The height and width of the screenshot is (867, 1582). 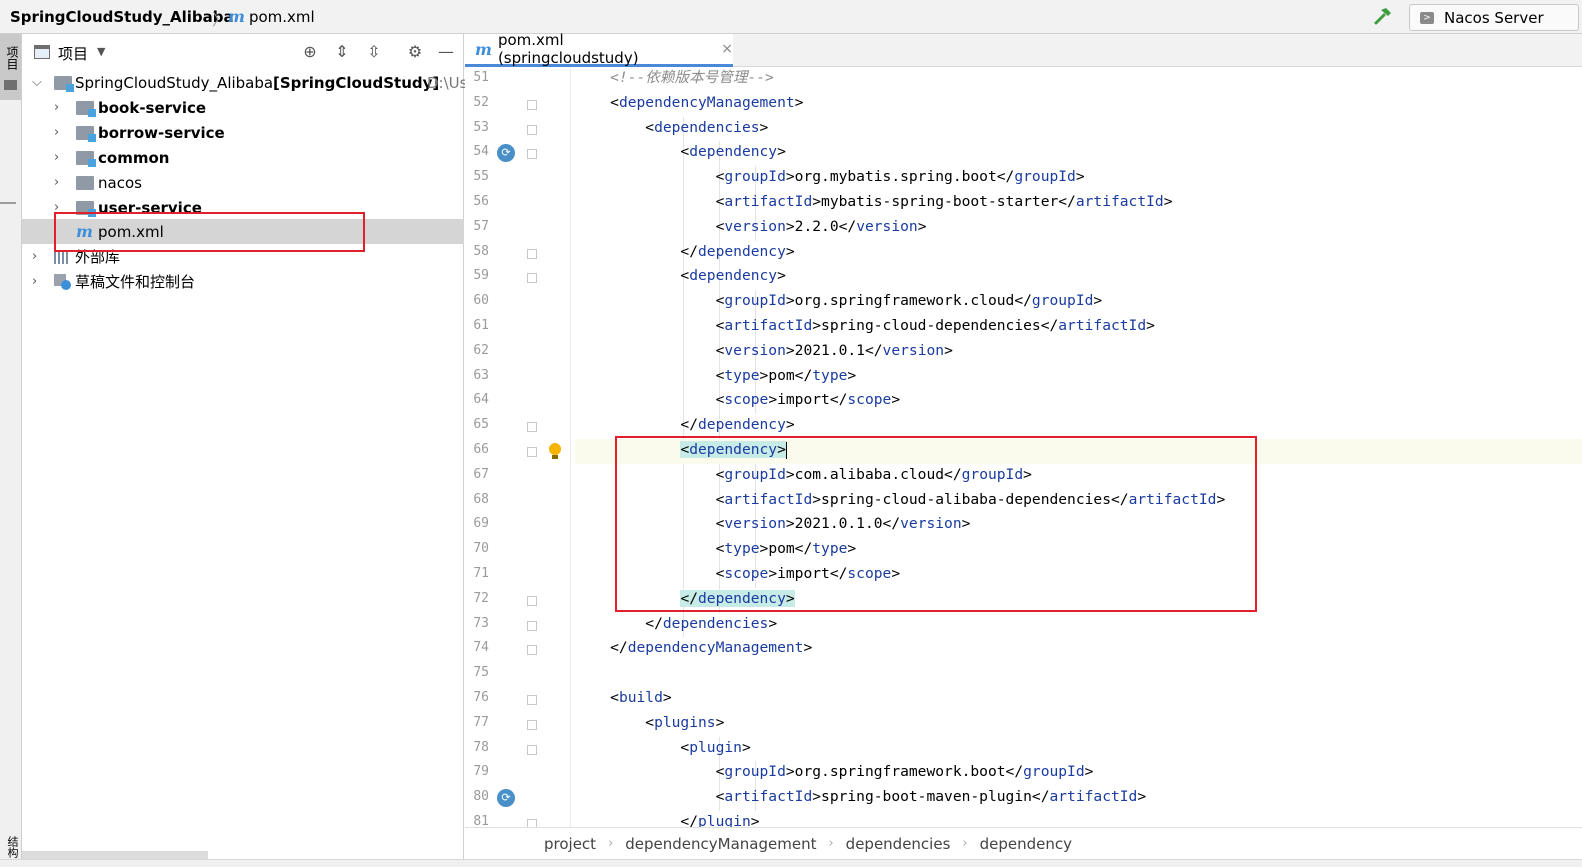 I want to click on project-panel-title: 项目, so click(x=73, y=53).